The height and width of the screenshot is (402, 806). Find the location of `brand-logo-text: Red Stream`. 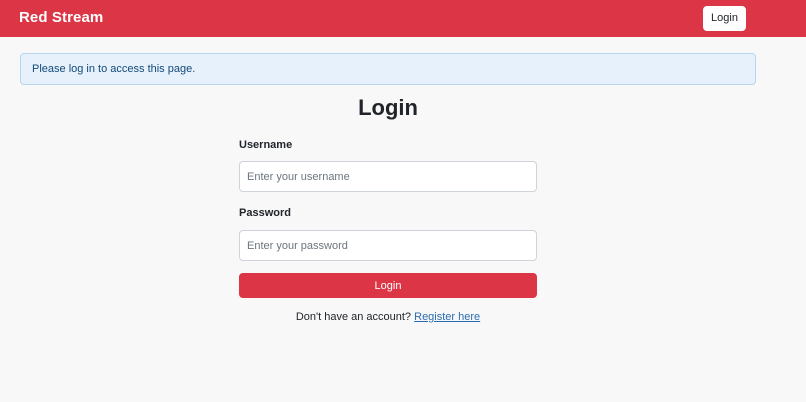

brand-logo-text: Red Stream is located at coordinates (61, 17).